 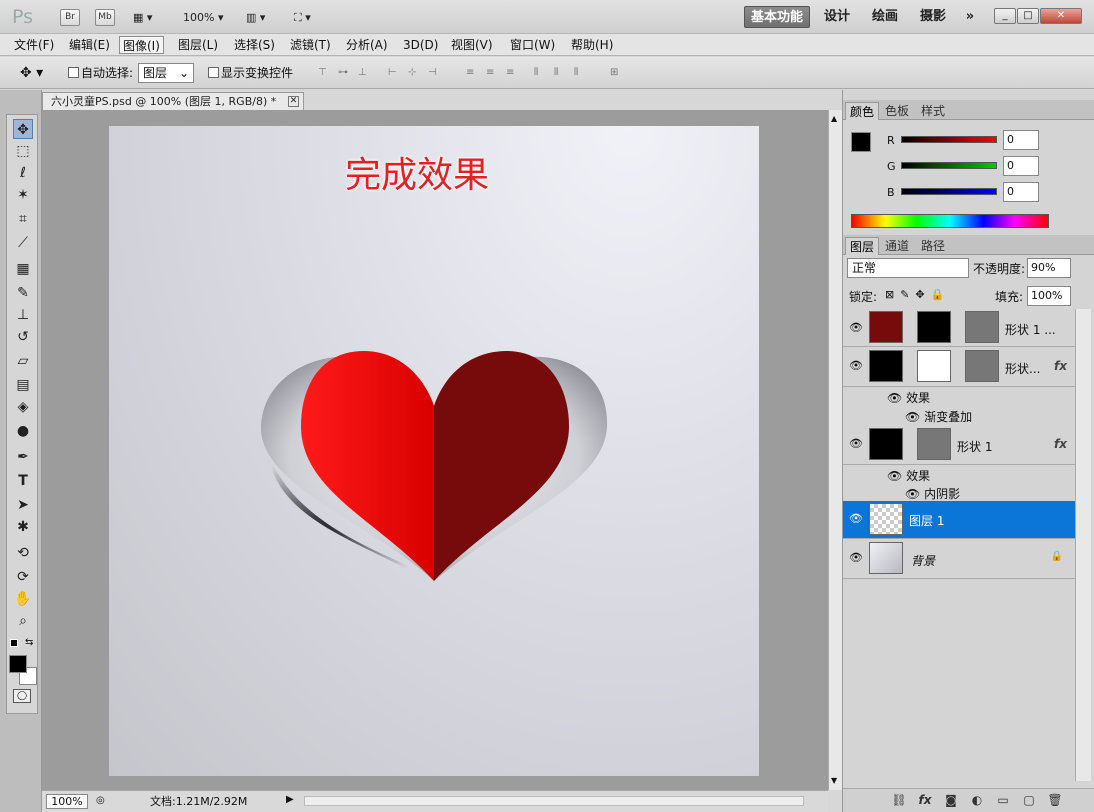 I want to click on red-slider: R 0, so click(x=968, y=142).